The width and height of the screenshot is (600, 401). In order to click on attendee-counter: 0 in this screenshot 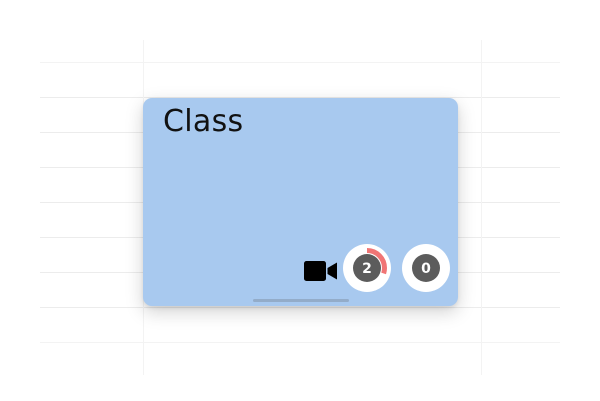, I will do `click(426, 268)`.